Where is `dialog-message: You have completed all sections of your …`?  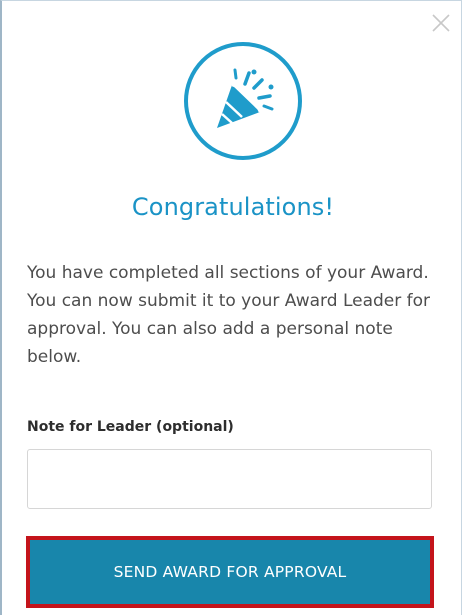 dialog-message: You have completed all sections of your … is located at coordinates (229, 315).